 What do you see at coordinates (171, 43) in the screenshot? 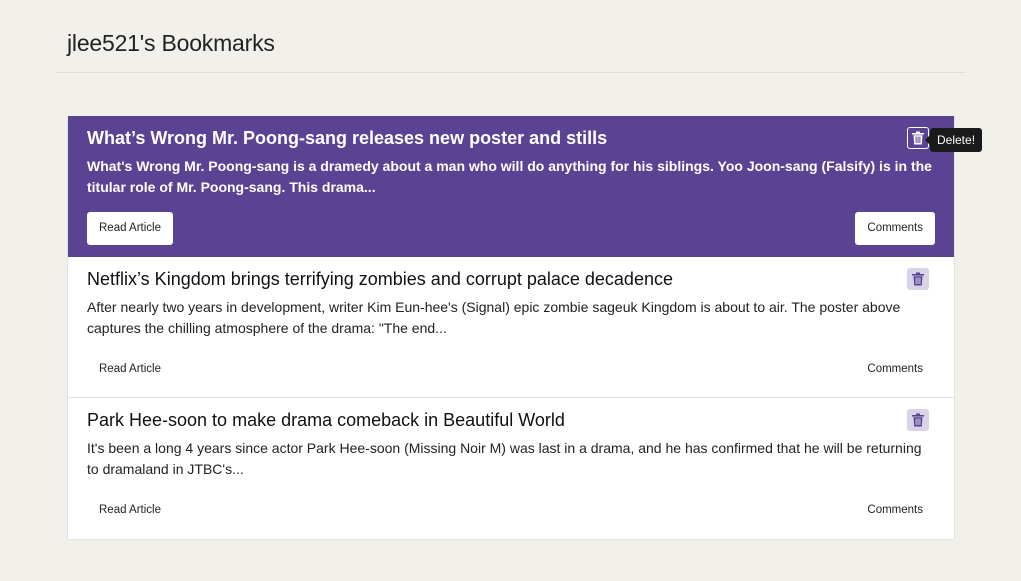
I see `page-title: jlee521's Bookmarks` at bounding box center [171, 43].